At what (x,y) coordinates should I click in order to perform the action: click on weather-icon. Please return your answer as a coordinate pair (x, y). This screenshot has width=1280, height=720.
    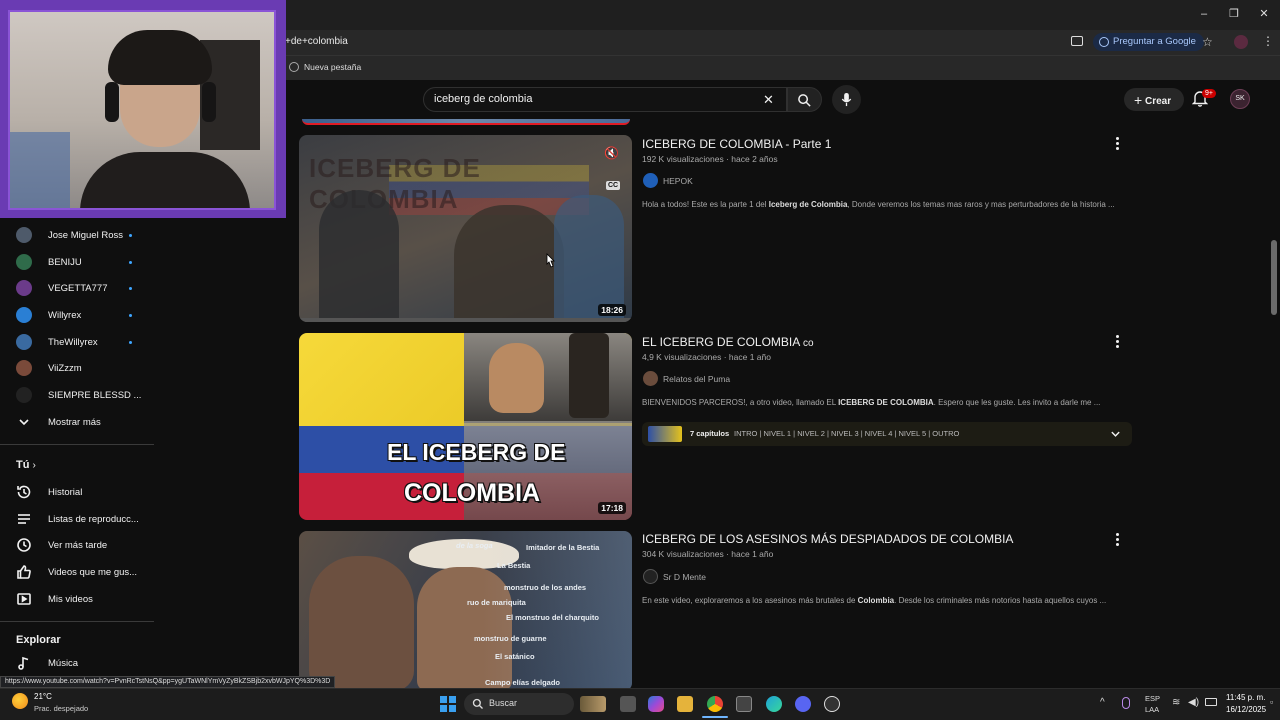
    Looking at the image, I should click on (20, 701).